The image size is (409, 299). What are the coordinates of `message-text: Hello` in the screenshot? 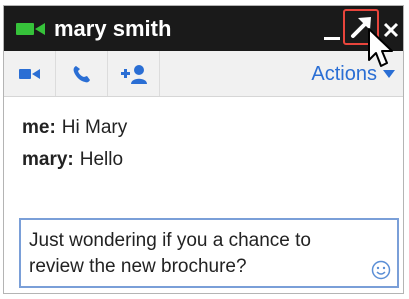 It's located at (101, 159).